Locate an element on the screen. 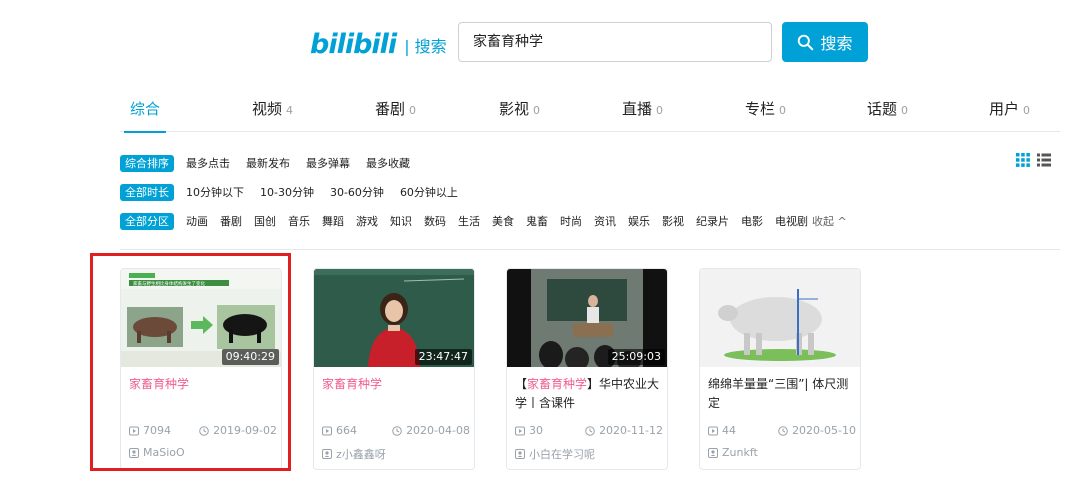  sort-option: 最多点击 is located at coordinates (208, 163).